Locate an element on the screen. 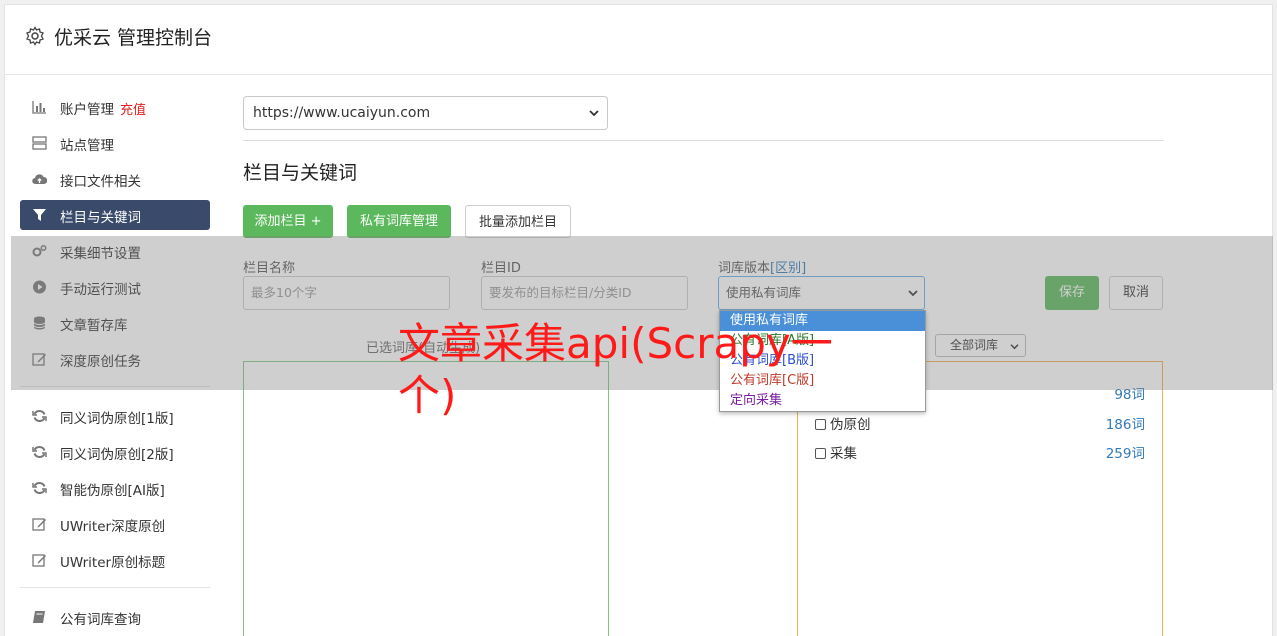  sidebar-item-synonym-v1: 同义词伪原创[1版] is located at coordinates (115, 416).